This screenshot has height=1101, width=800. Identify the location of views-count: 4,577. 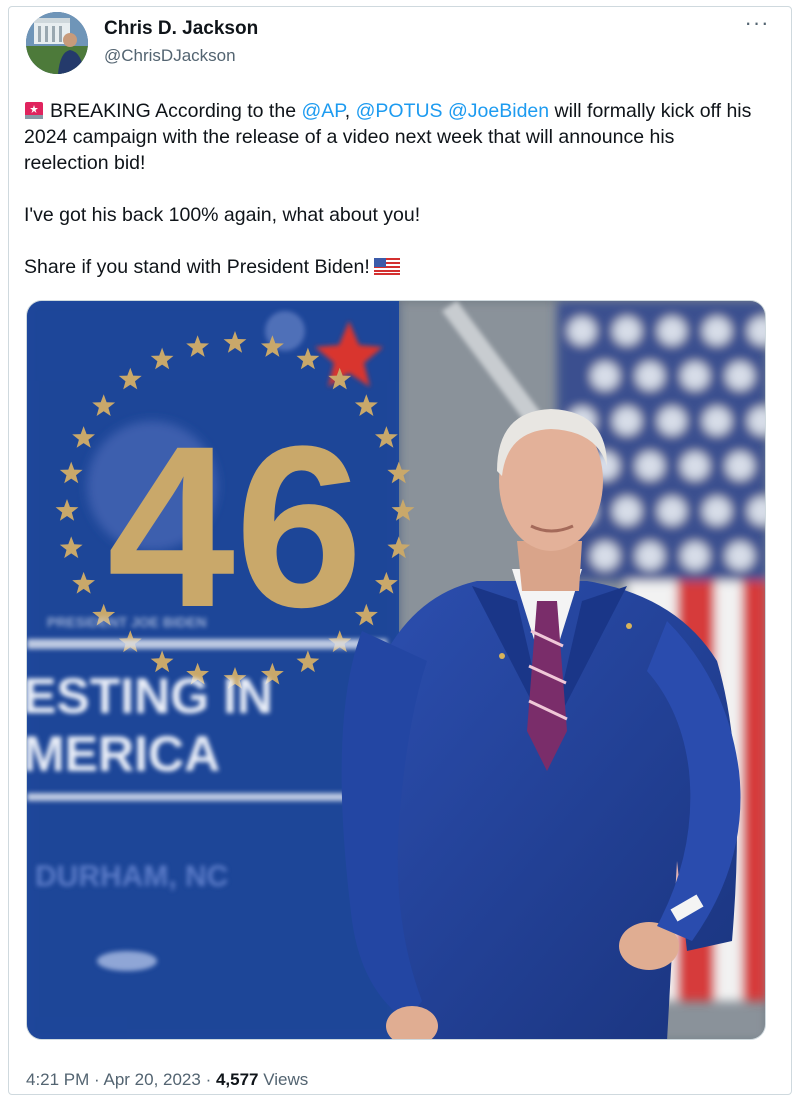
(237, 1079).